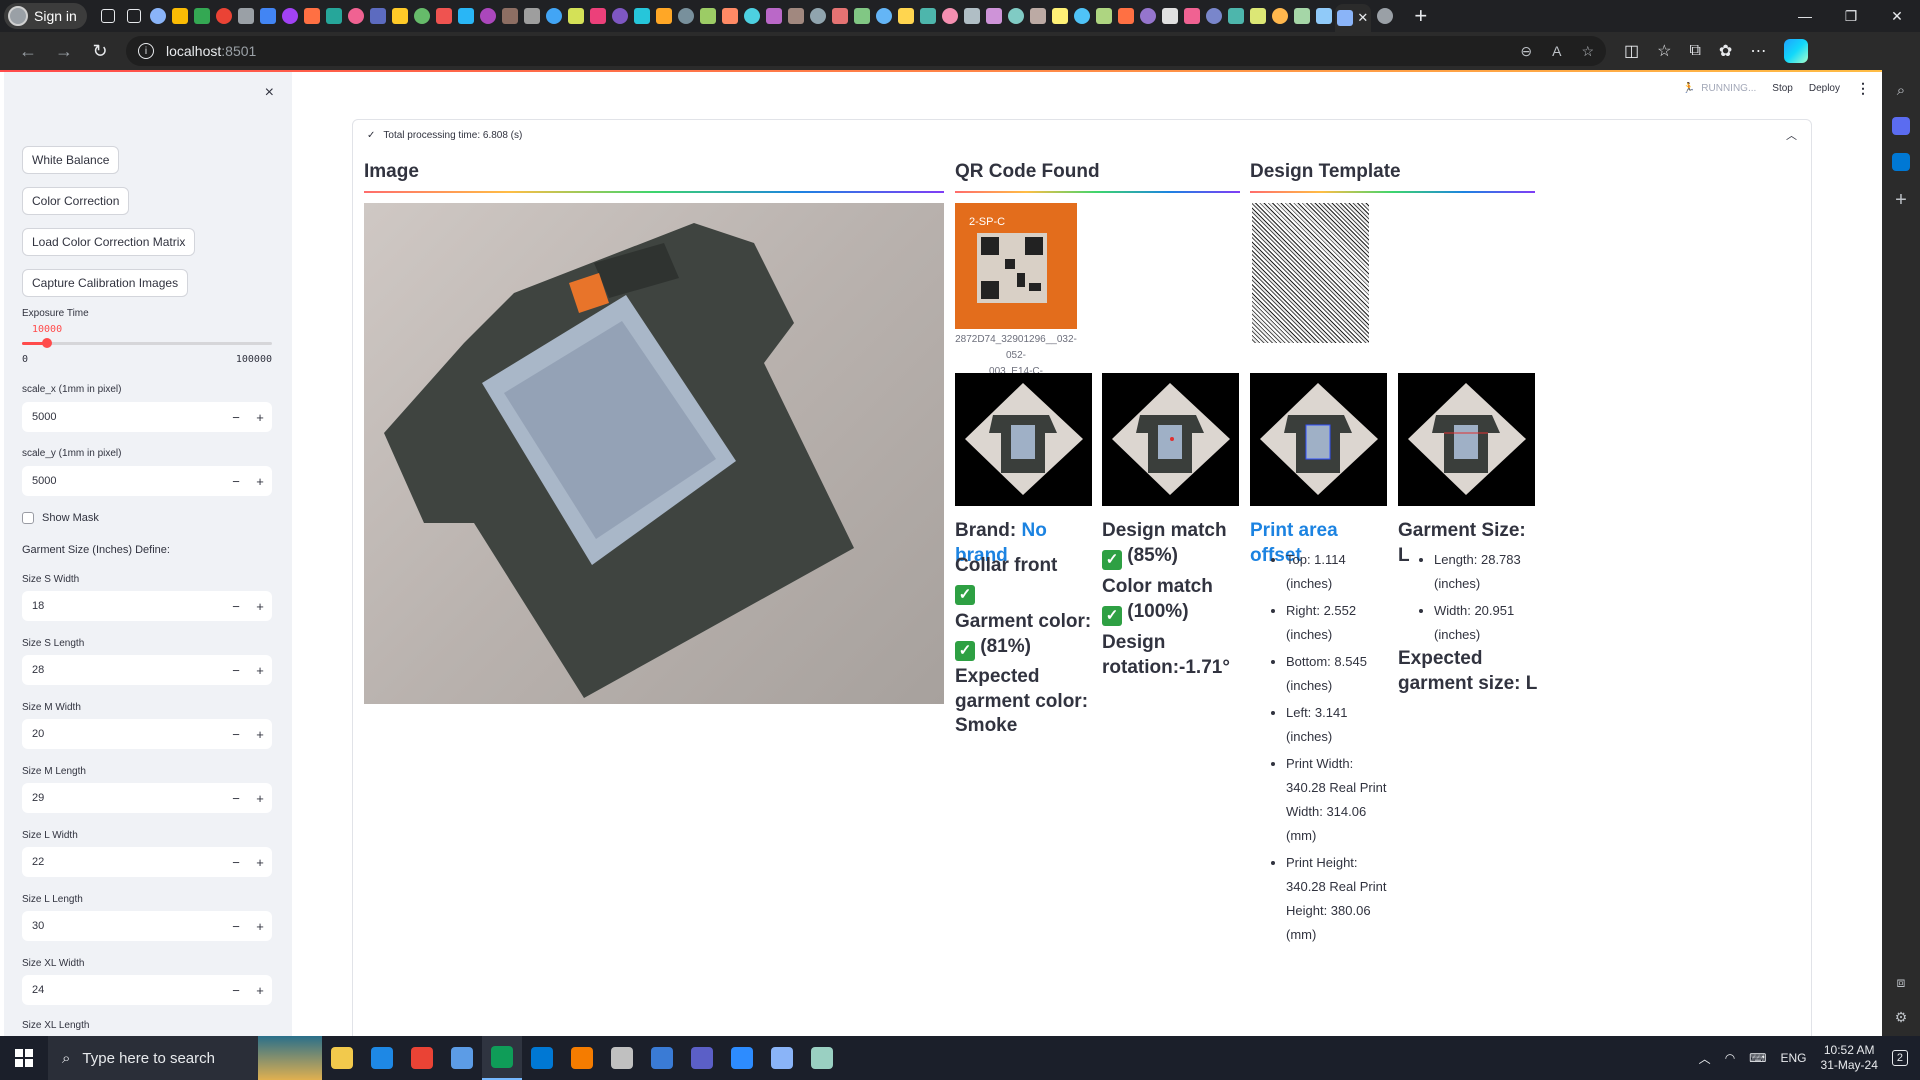 Image resolution: width=1920 pixels, height=1080 pixels. What do you see at coordinates (866, 51) in the screenshot?
I see `address-bar: i localhost:8501 ⊖ A ☆` at bounding box center [866, 51].